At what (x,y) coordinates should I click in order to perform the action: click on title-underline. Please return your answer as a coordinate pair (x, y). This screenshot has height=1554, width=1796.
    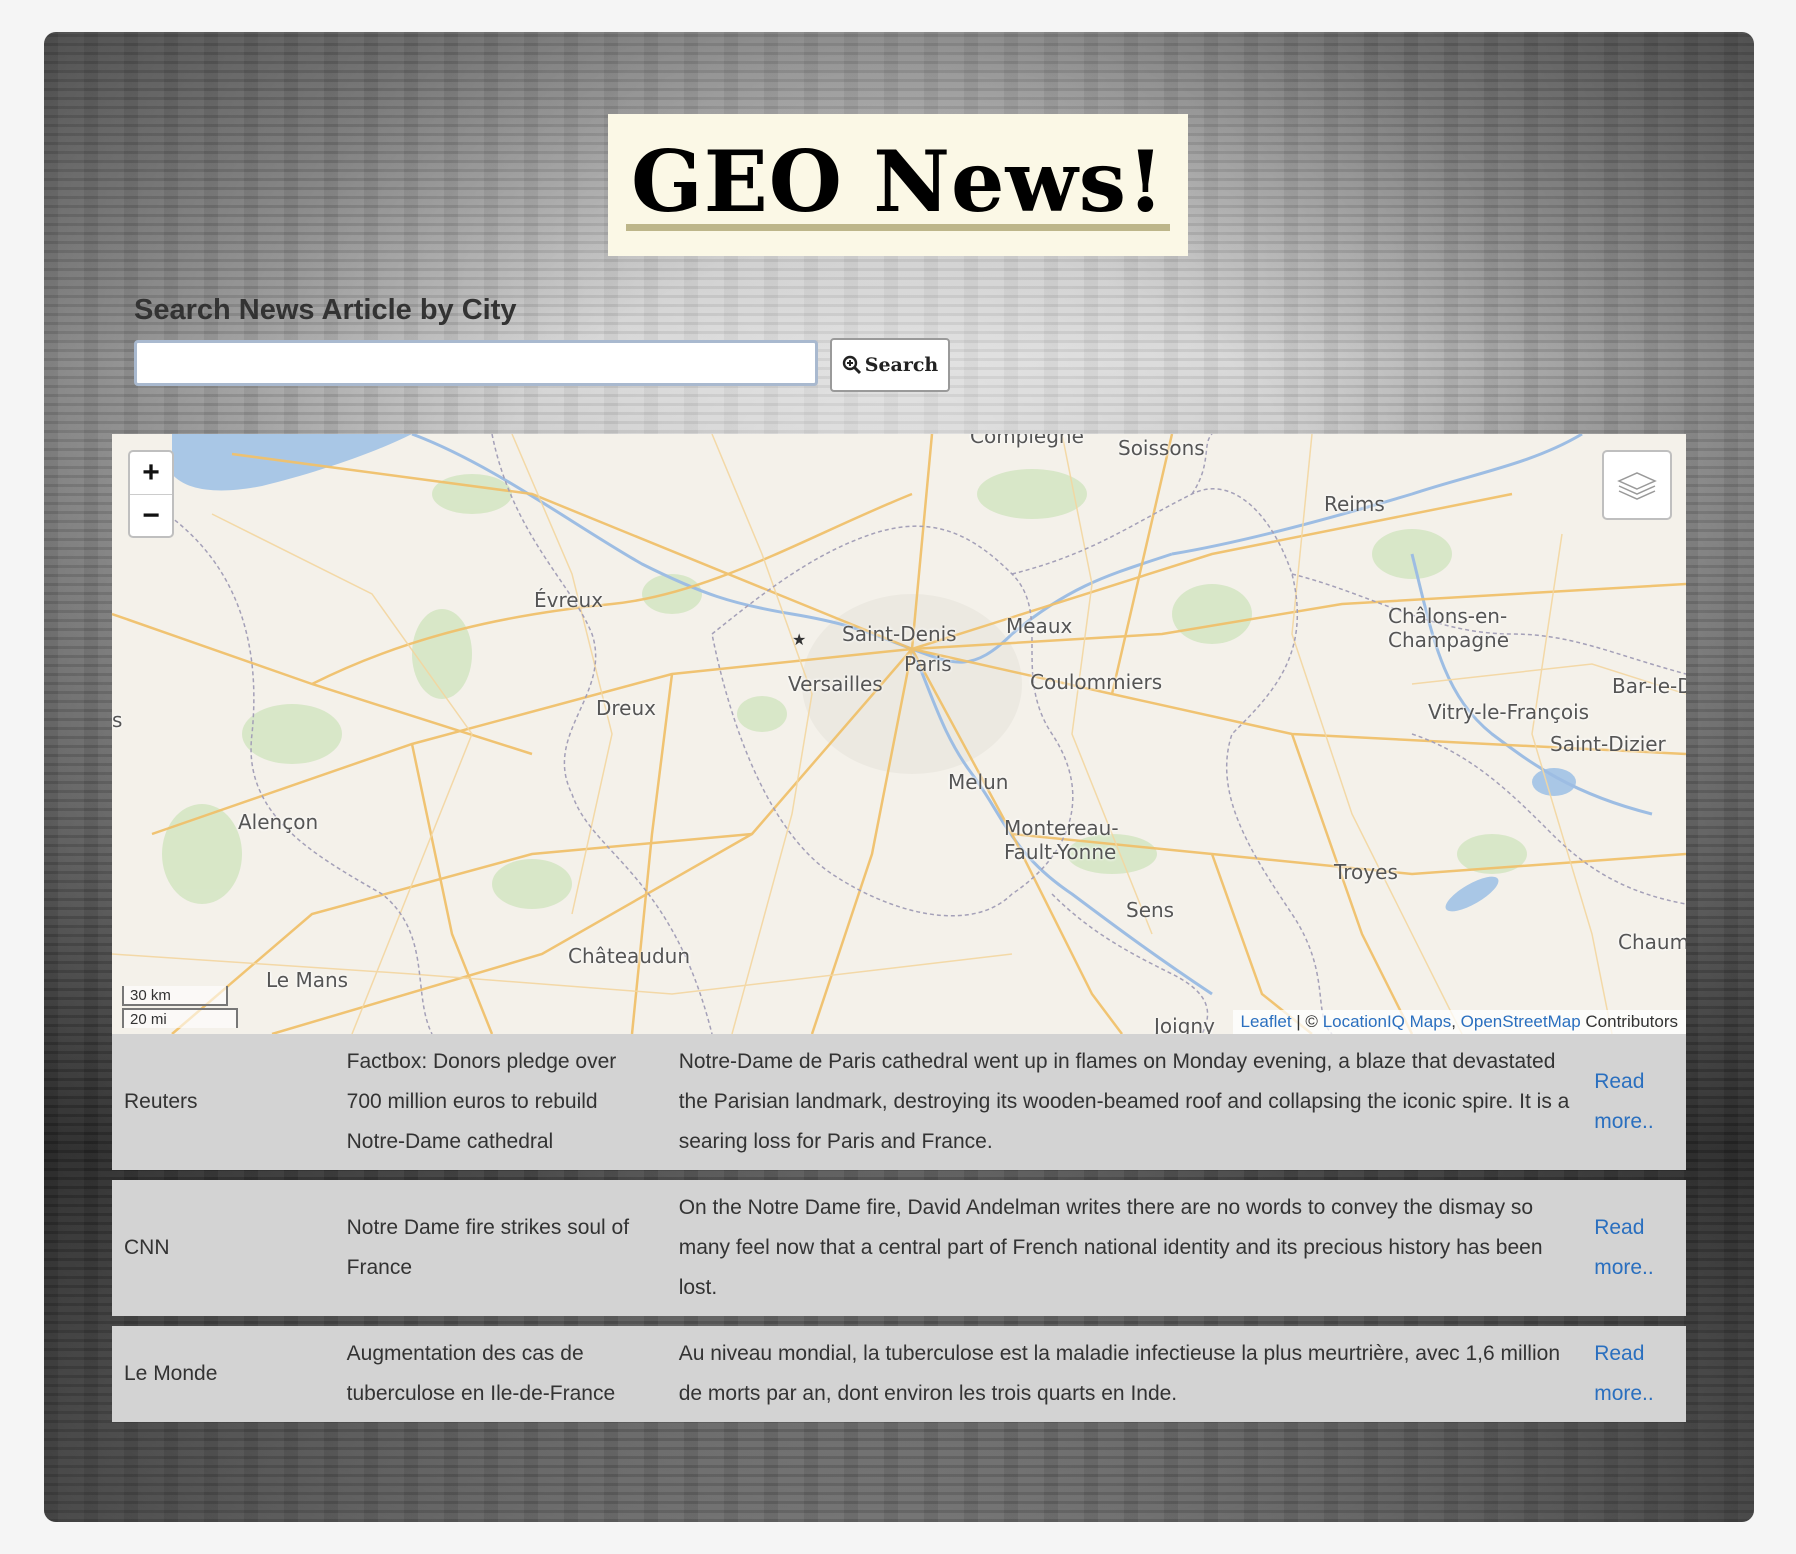
    Looking at the image, I should click on (898, 227).